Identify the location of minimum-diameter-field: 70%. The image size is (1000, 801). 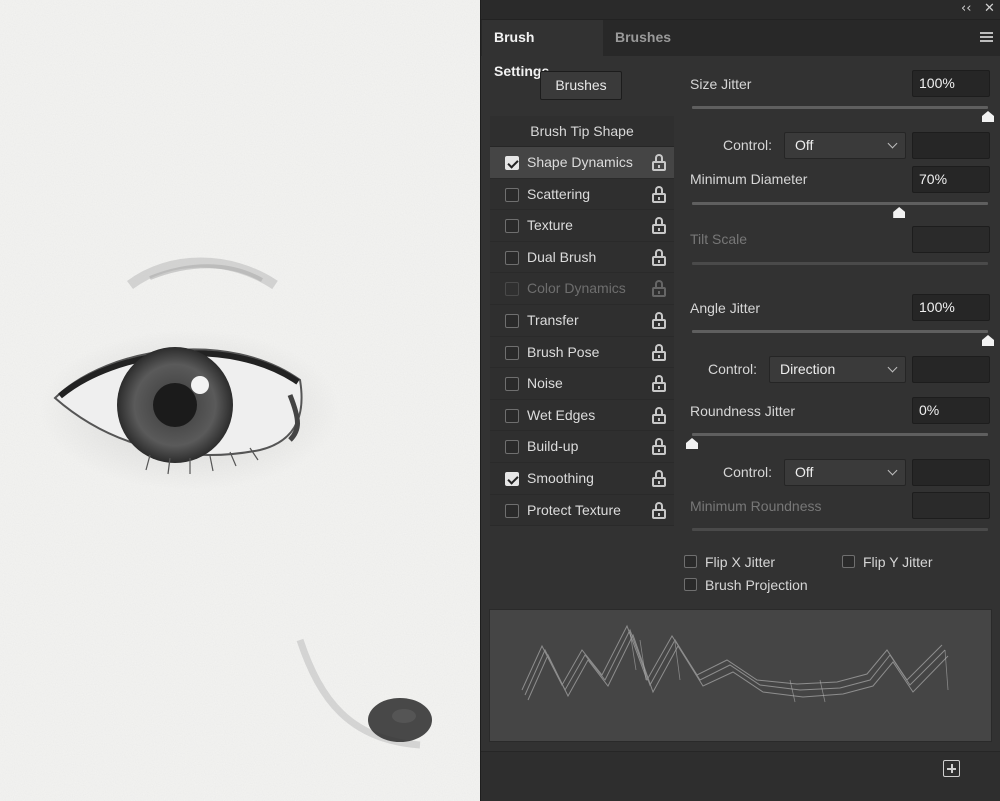
(951, 179).